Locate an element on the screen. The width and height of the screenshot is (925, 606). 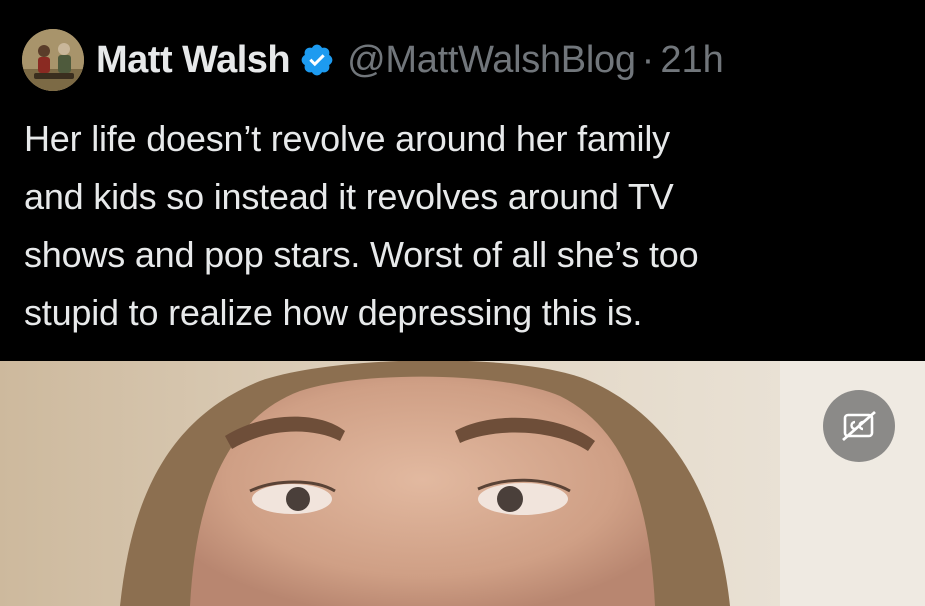
captions-off-icon is located at coordinates (859, 426).